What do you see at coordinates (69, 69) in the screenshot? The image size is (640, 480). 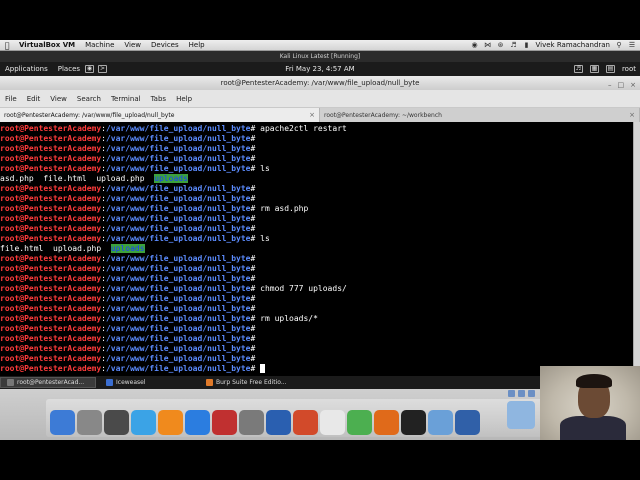 I see `places-menu: Places` at bounding box center [69, 69].